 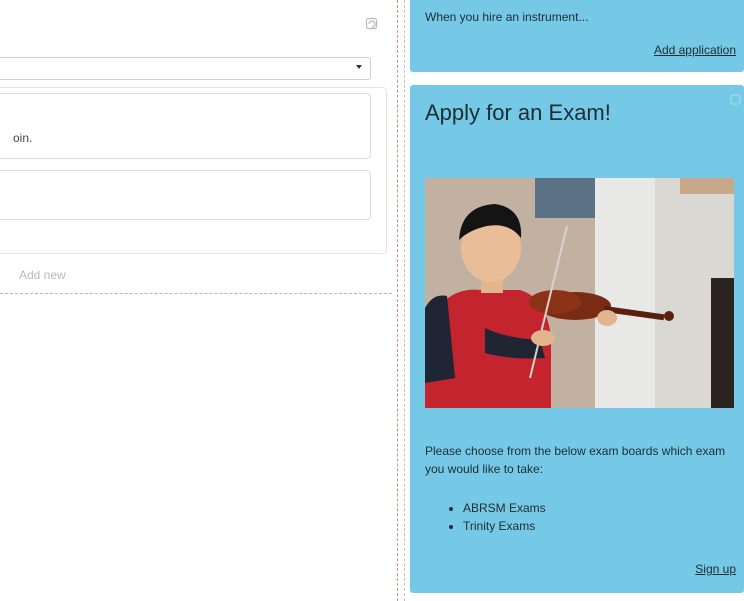 What do you see at coordinates (359, 67) in the screenshot?
I see `chevron-down-icon` at bounding box center [359, 67].